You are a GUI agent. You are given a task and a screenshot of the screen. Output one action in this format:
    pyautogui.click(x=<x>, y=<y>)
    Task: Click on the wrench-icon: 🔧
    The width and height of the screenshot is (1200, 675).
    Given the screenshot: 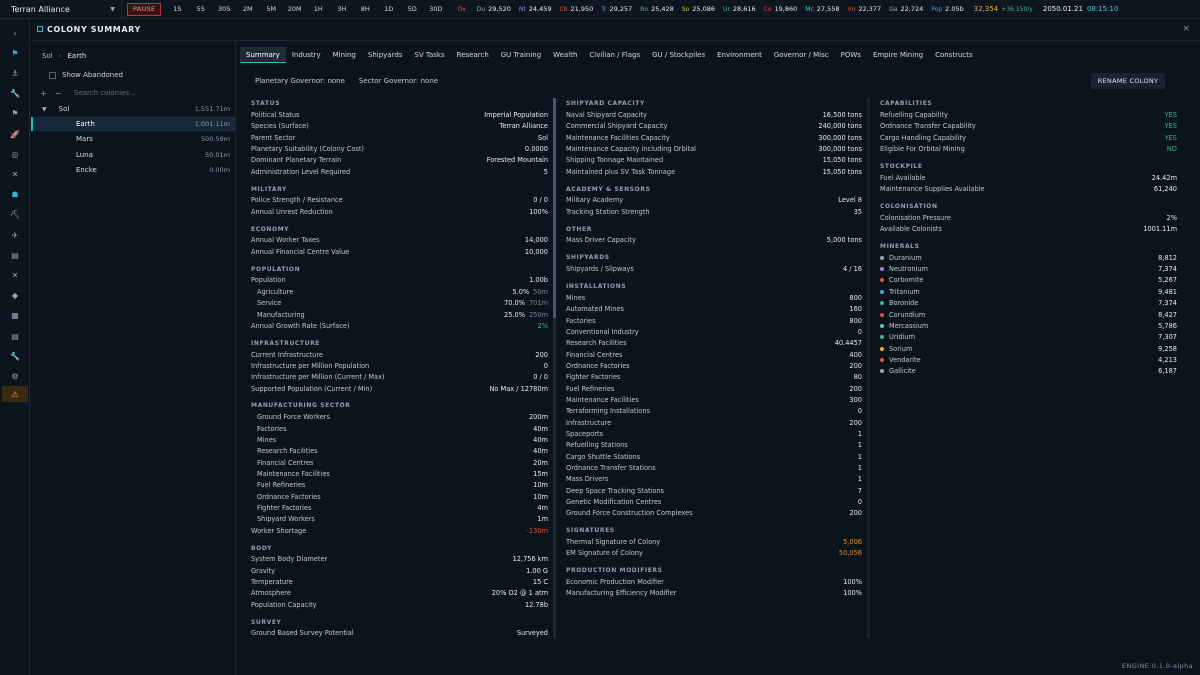 What is the action you would take?
    pyautogui.click(x=15, y=94)
    